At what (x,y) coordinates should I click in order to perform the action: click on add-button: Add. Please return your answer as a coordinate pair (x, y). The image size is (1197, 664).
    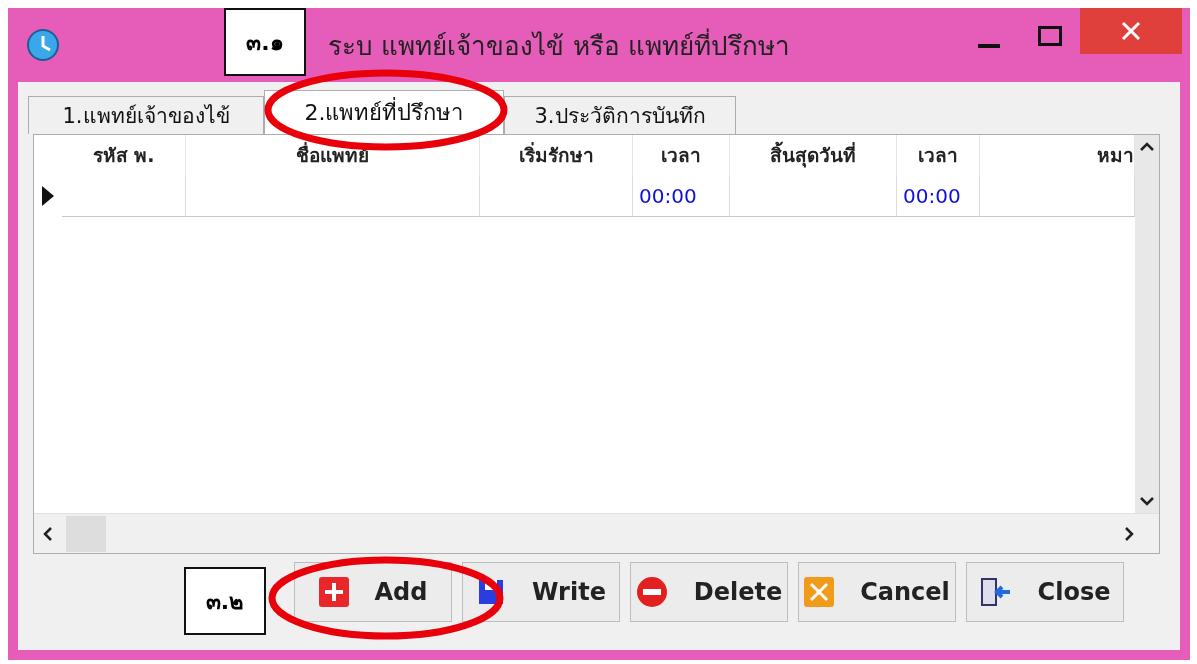
    Looking at the image, I should click on (373, 592).